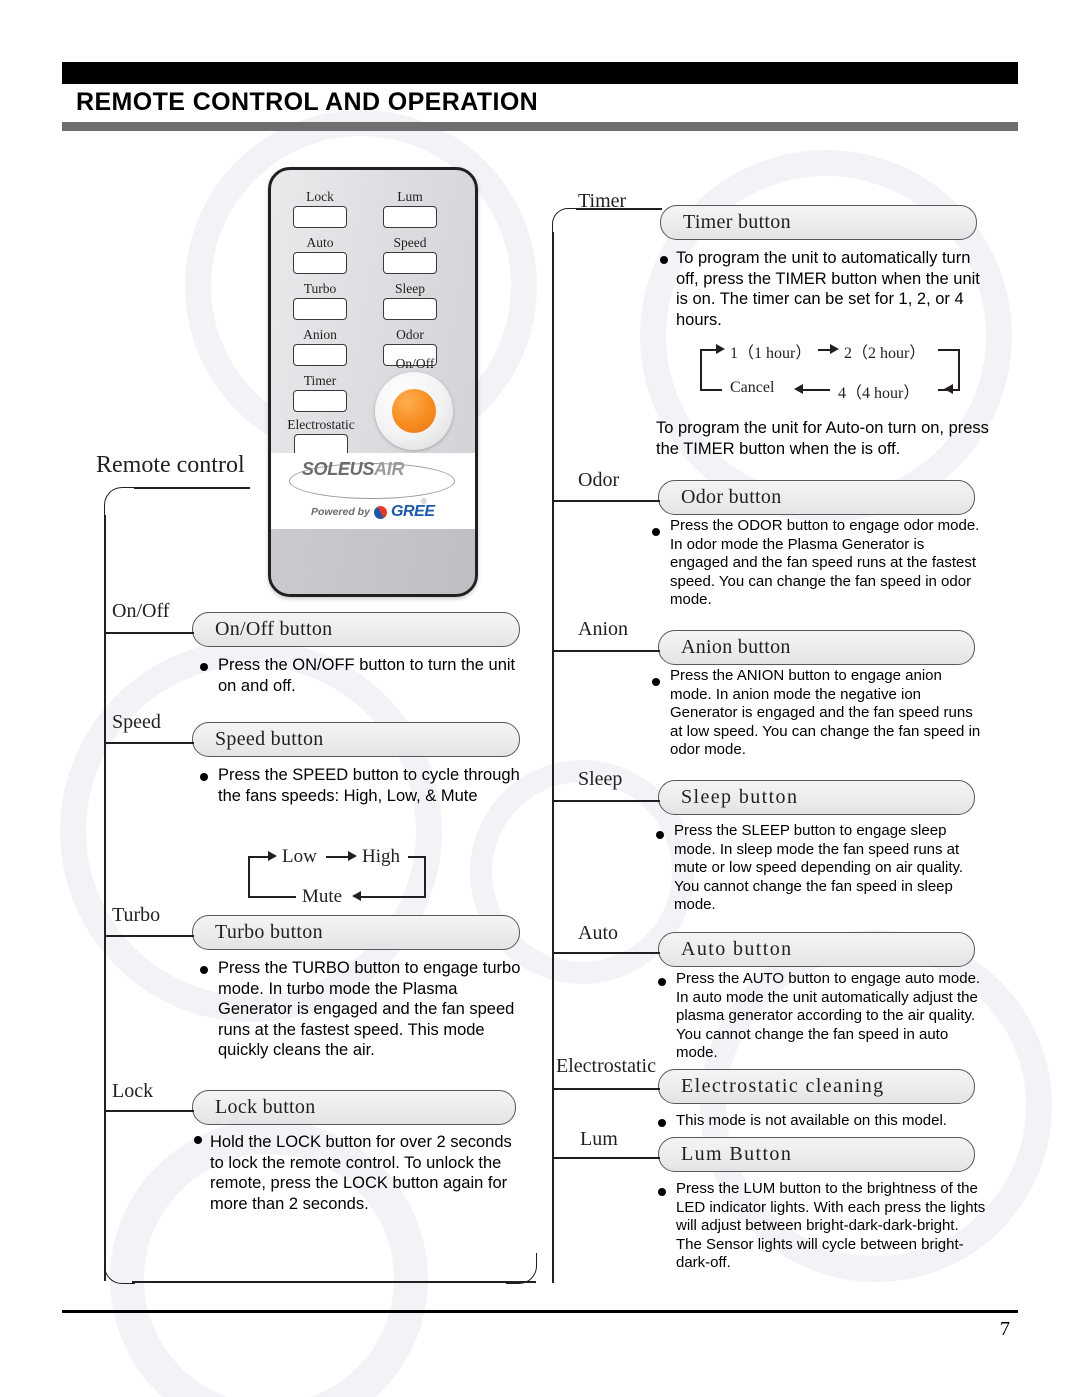  I want to click on remote-lower-body, so click(373, 561).